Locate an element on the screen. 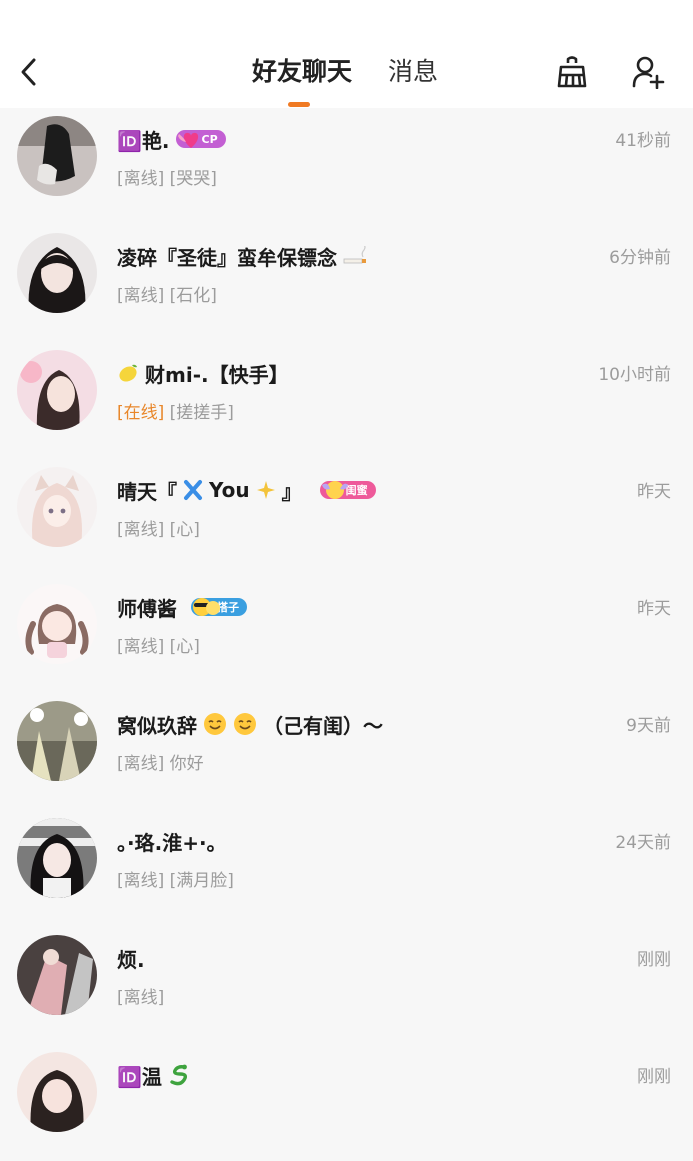 This screenshot has height=1161, width=693. chat-list-item: 晴天『 You 』 闺蜜 昨天 [离线] [心] is located at coordinates (346, 517).